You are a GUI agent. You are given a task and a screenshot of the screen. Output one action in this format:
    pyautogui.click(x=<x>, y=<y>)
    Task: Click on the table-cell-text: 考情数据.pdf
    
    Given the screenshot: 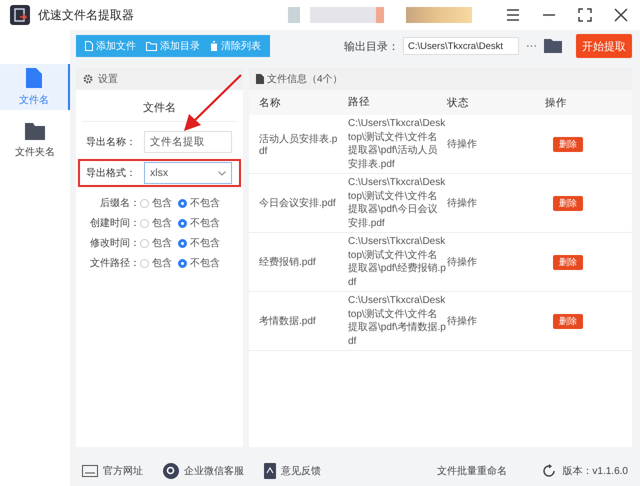 What is the action you would take?
    pyautogui.click(x=287, y=321)
    